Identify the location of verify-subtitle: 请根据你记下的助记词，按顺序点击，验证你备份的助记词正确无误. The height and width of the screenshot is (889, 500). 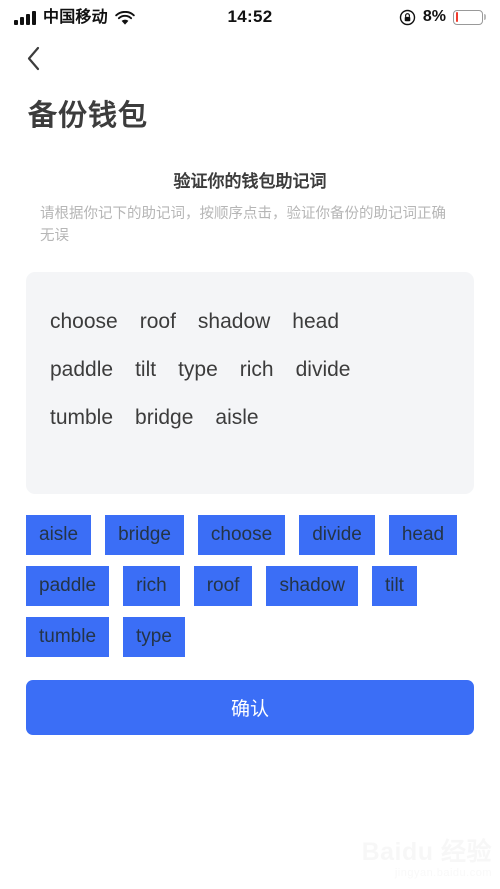
(243, 225).